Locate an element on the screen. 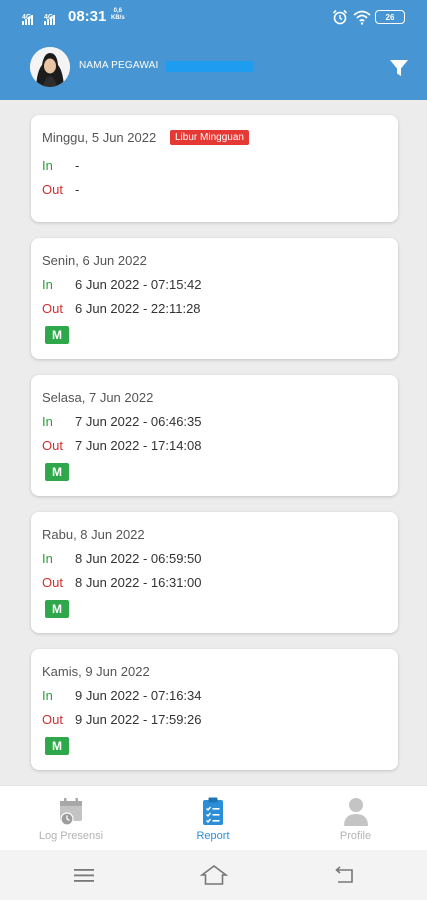 This screenshot has width=427, height=900. home-icon is located at coordinates (214, 875).